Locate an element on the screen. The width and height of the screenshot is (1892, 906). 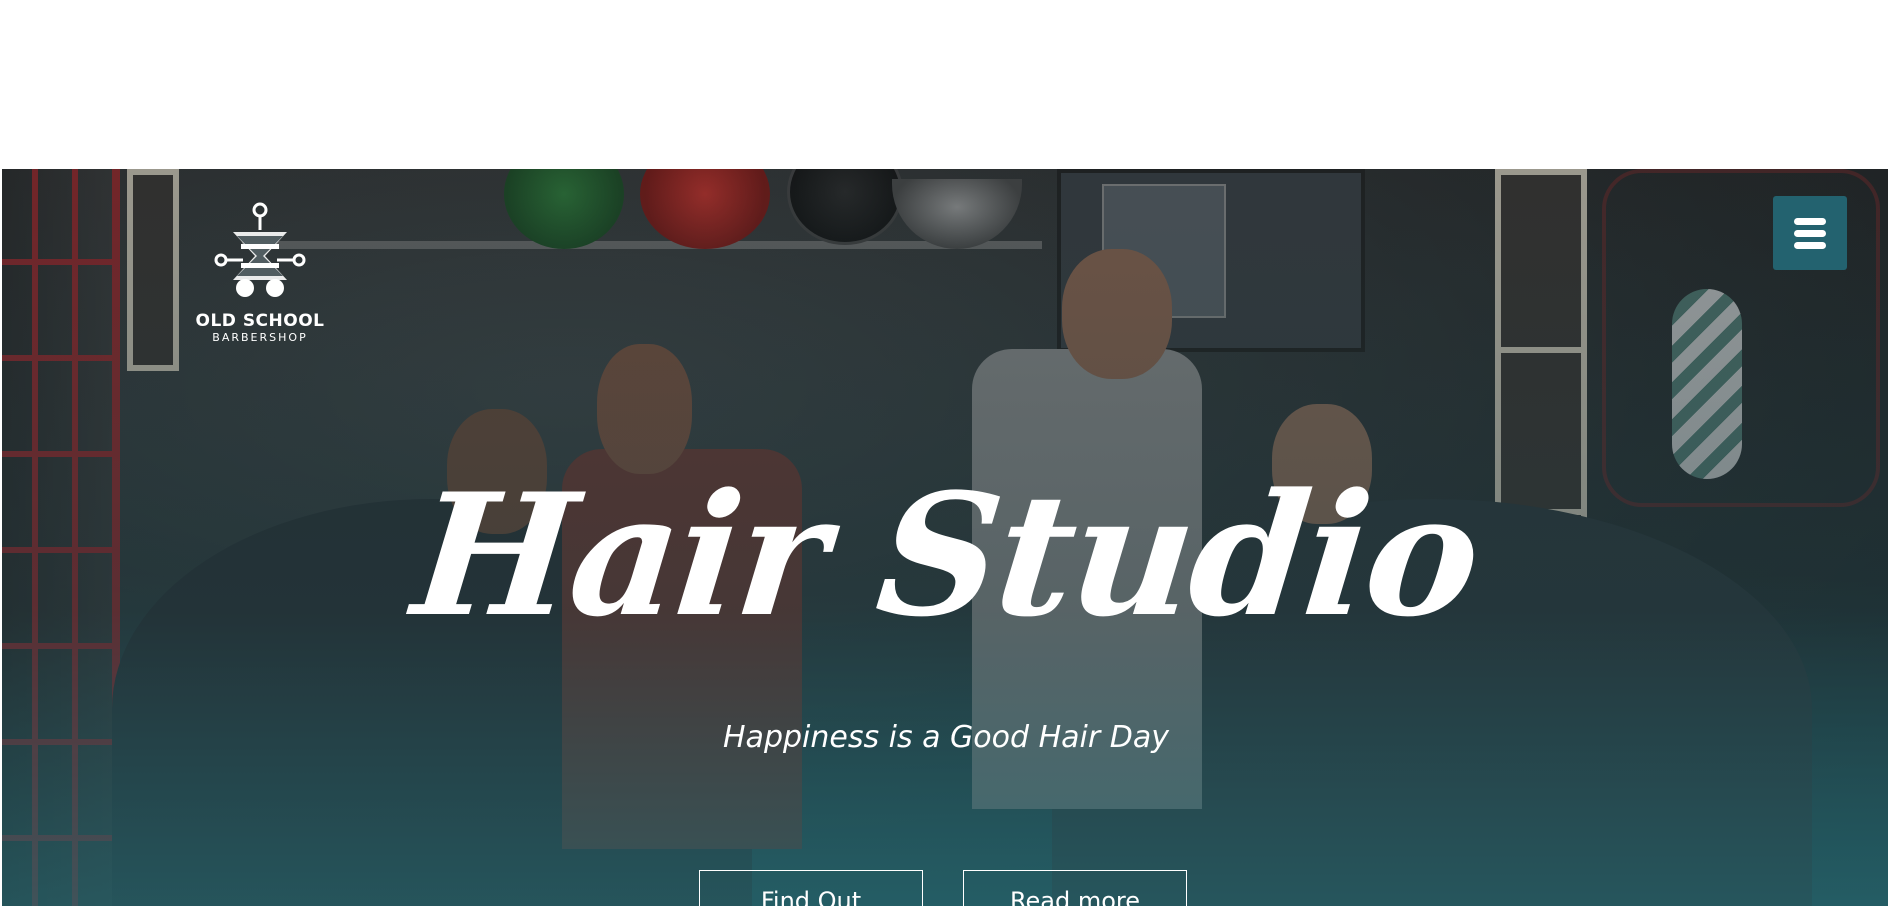
hero-subtitle: Happiness is a Good Hair Day is located at coordinates (946, 737).